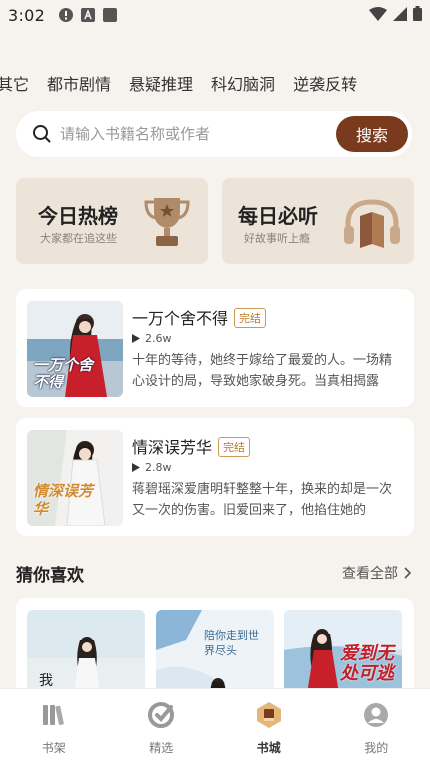 The image size is (430, 764). I want to click on promo-subtitle: 好故事听上瘾, so click(277, 238).